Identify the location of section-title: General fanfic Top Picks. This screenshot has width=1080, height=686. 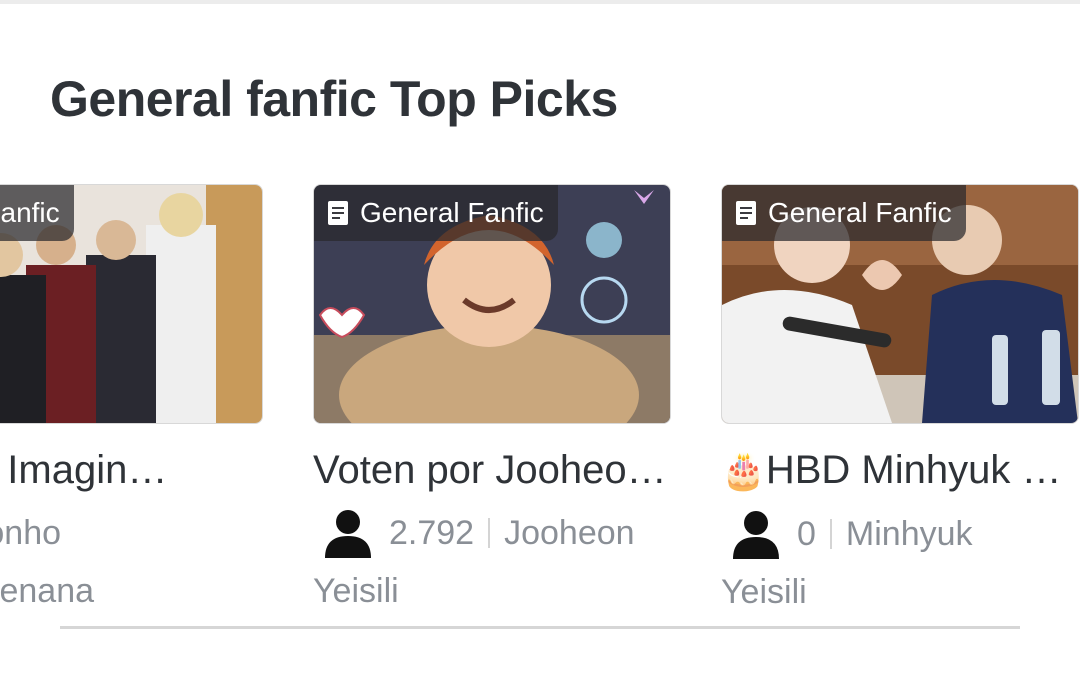
(334, 99).